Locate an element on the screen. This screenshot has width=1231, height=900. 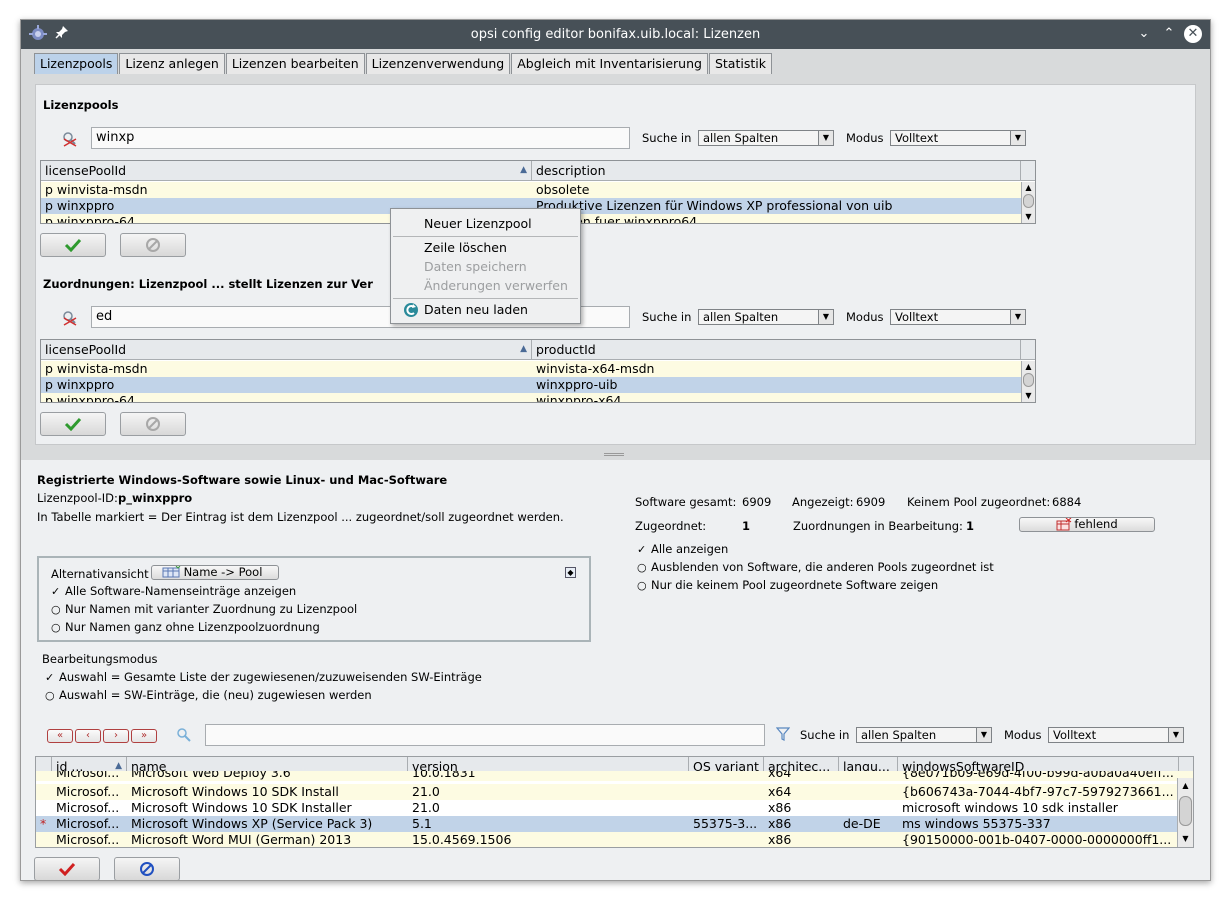
cell-description: obsolete is located at coordinates (776, 190).